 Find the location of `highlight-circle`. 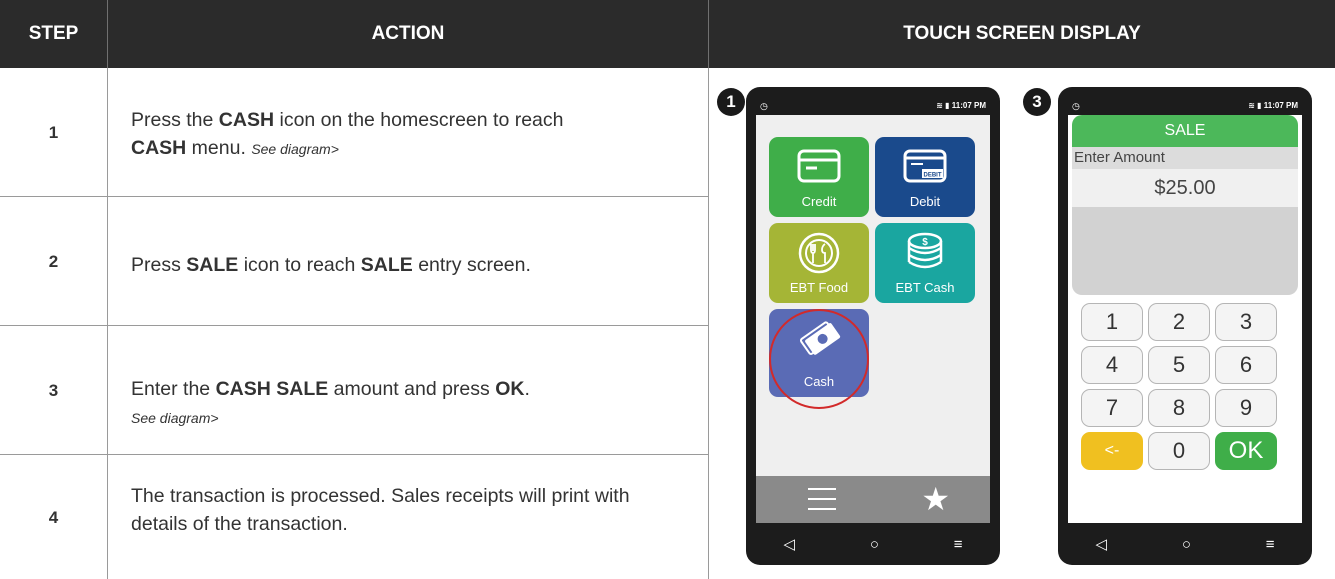

highlight-circle is located at coordinates (819, 359).